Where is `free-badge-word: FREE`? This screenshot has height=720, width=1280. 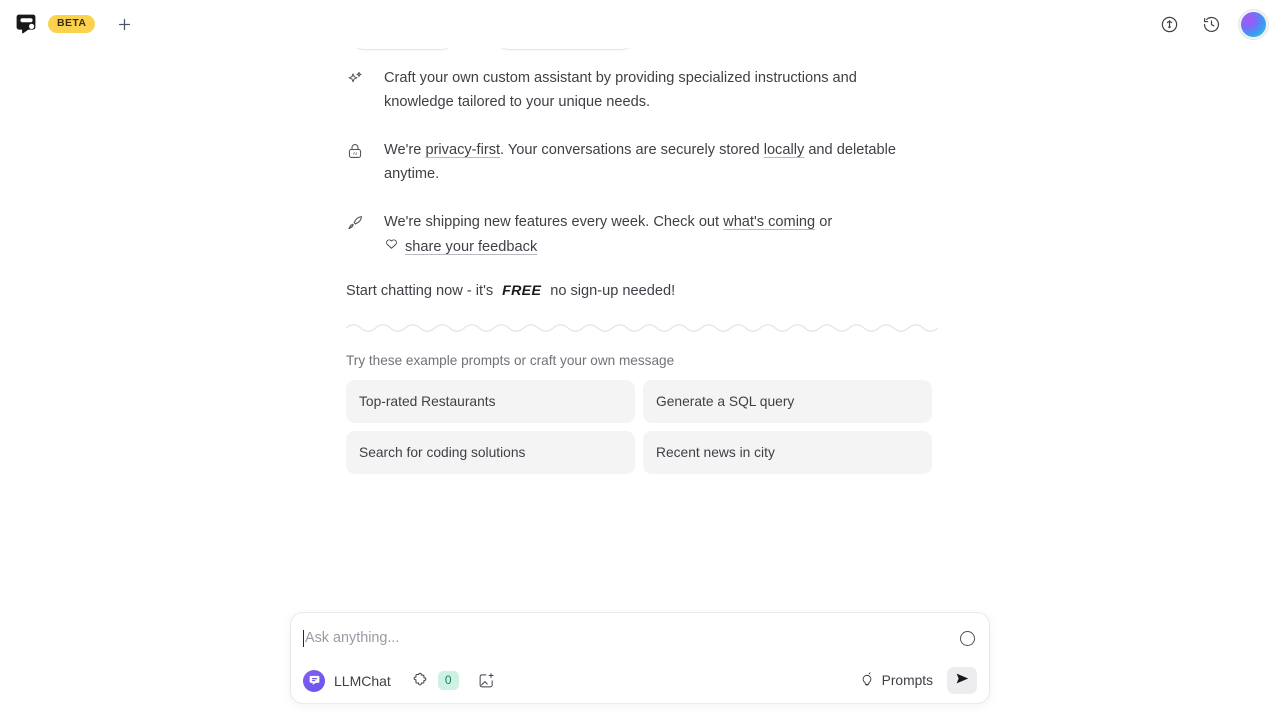
free-badge-word: FREE is located at coordinates (522, 291).